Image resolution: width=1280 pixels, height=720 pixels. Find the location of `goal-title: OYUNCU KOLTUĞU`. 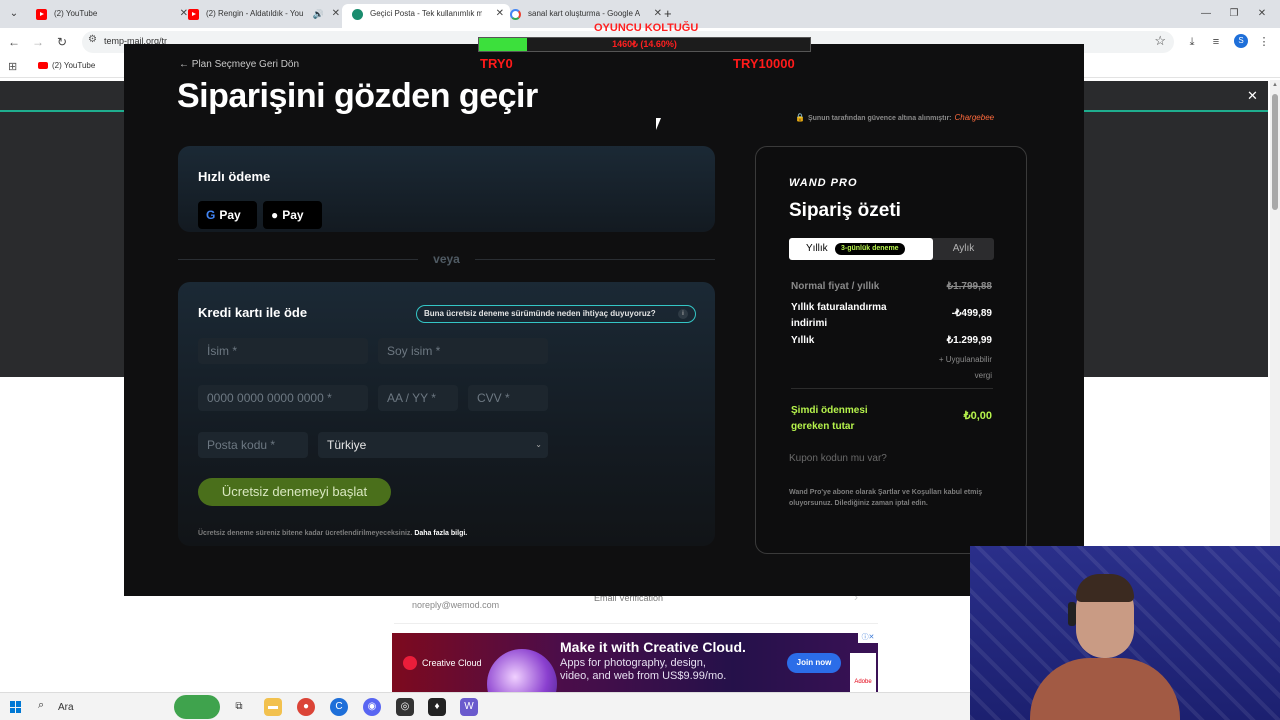

goal-title: OYUNCU KOLTUĞU is located at coordinates (646, 28).